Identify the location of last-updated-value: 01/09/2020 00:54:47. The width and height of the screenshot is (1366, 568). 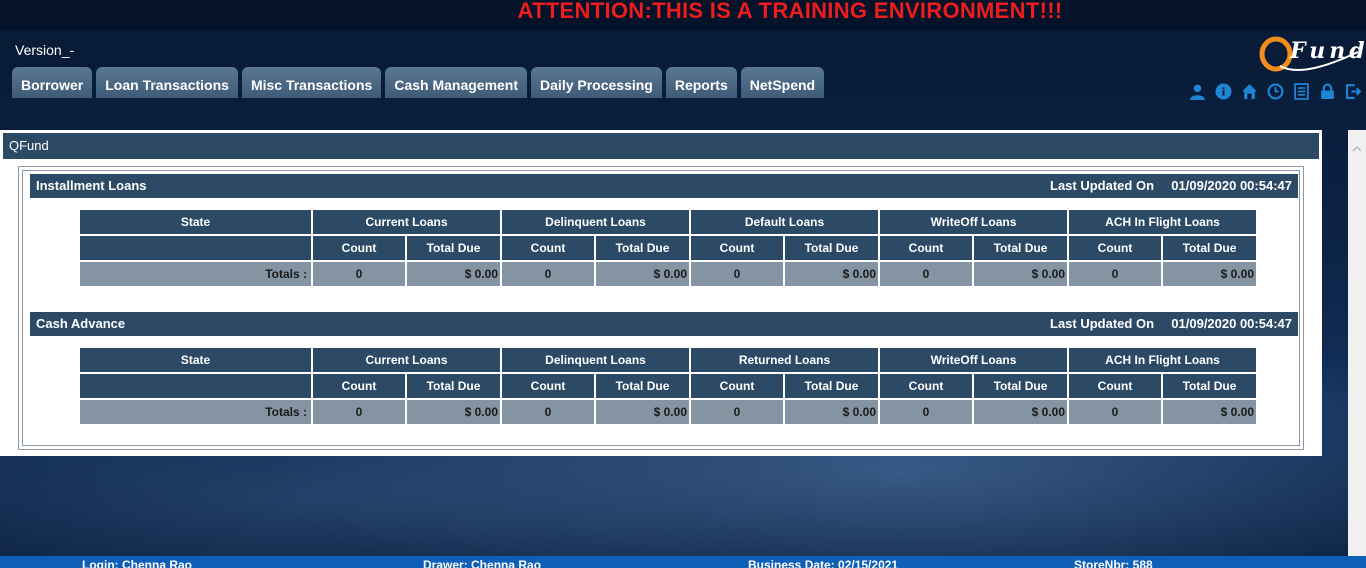
(1231, 185).